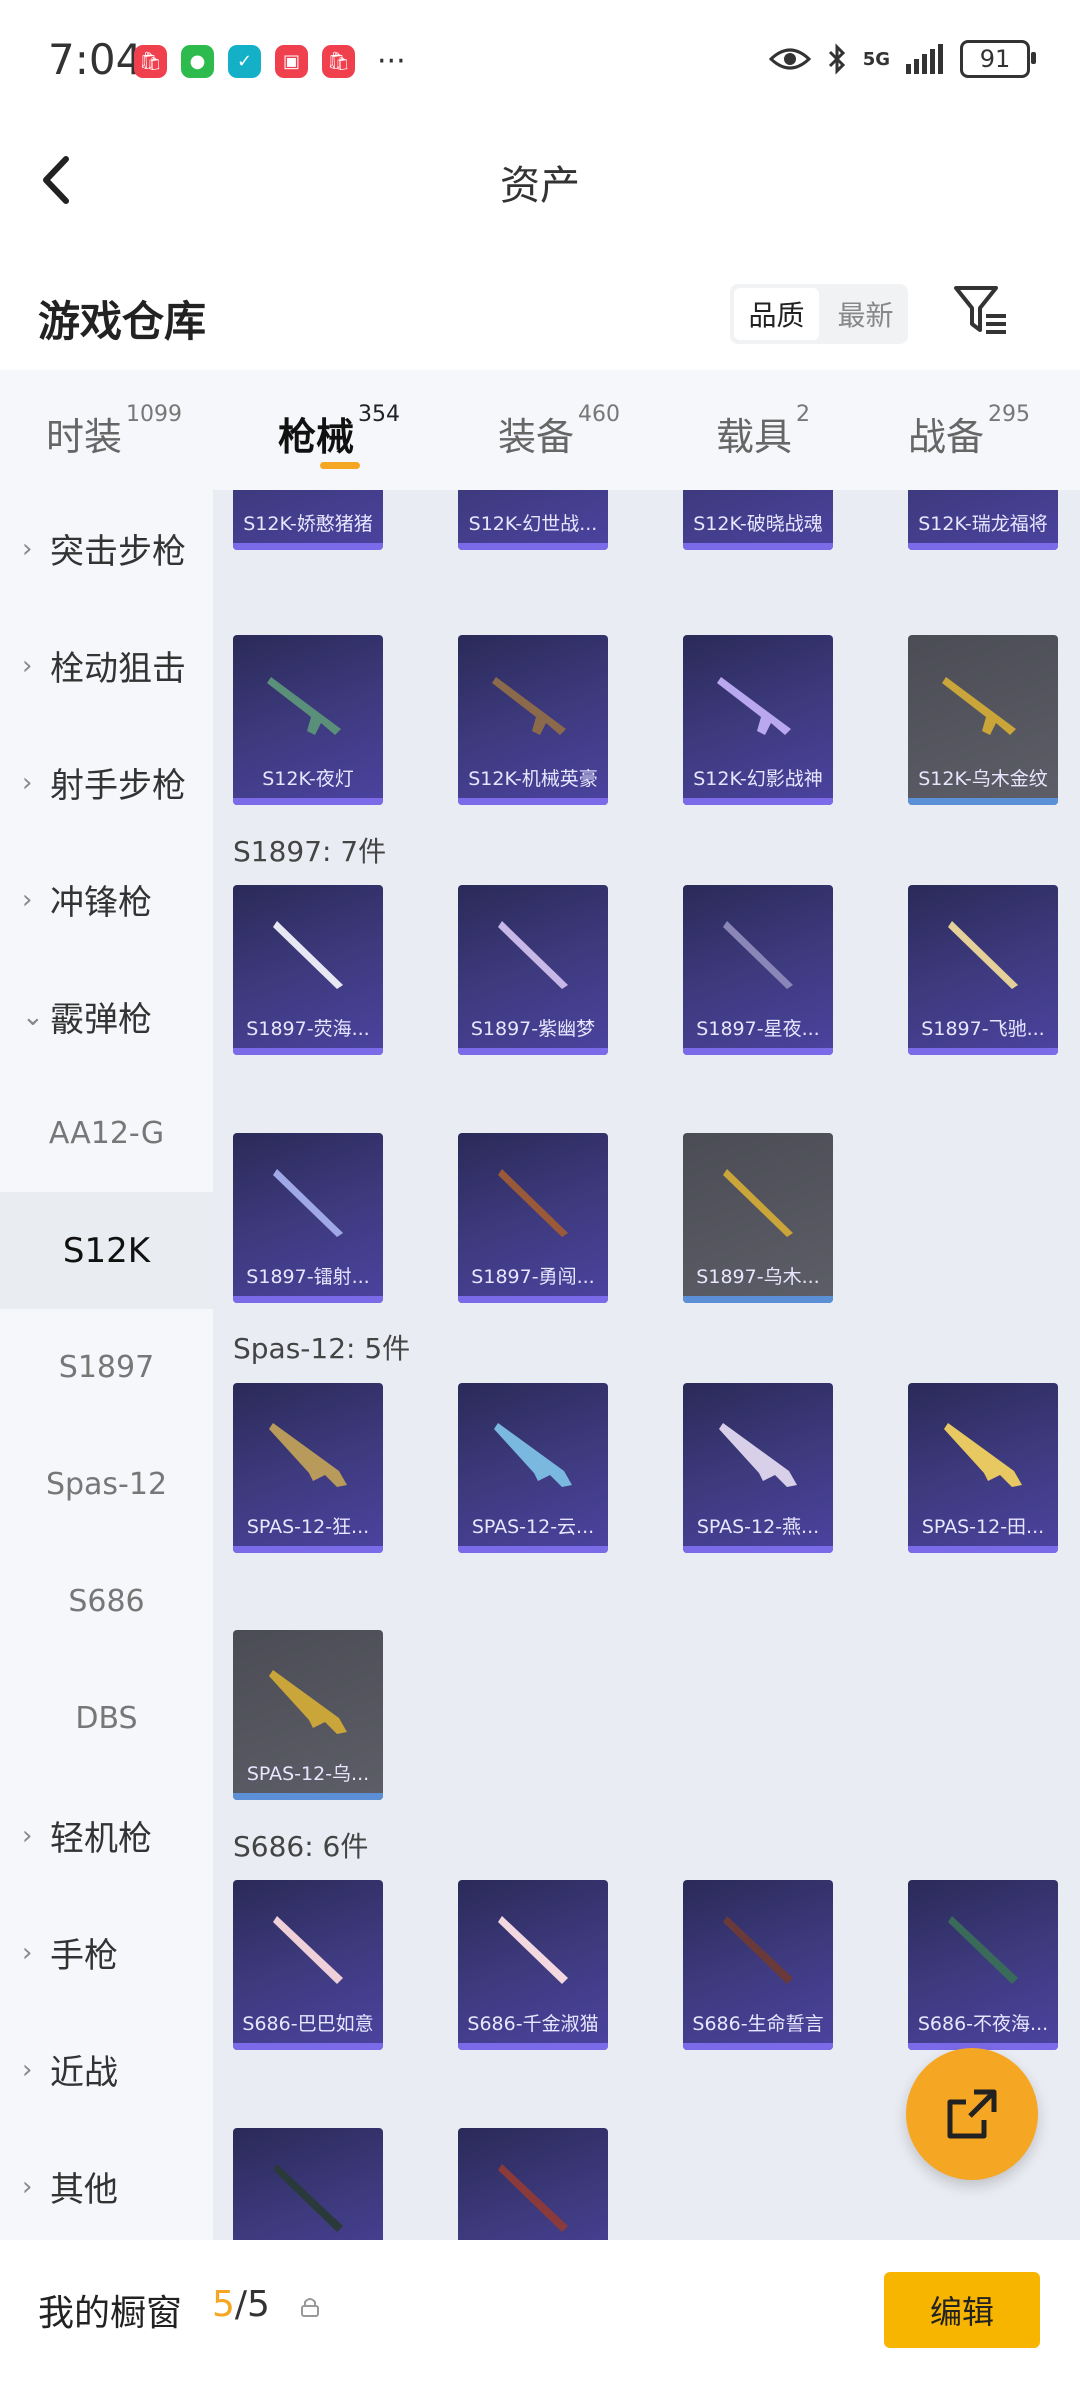 This screenshot has width=1080, height=2381. I want to click on battery-icon: 91, so click(998, 59).